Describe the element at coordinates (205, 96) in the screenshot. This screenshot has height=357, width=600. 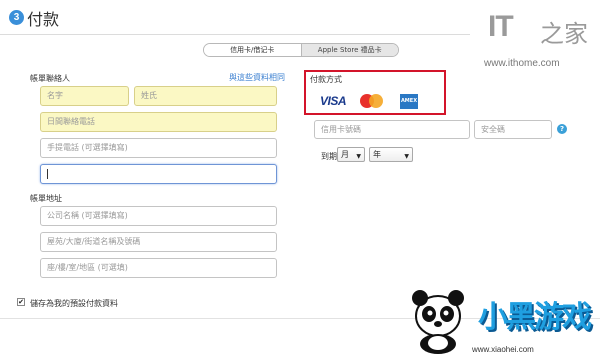
I see `last-name-input: 姓氏` at that location.